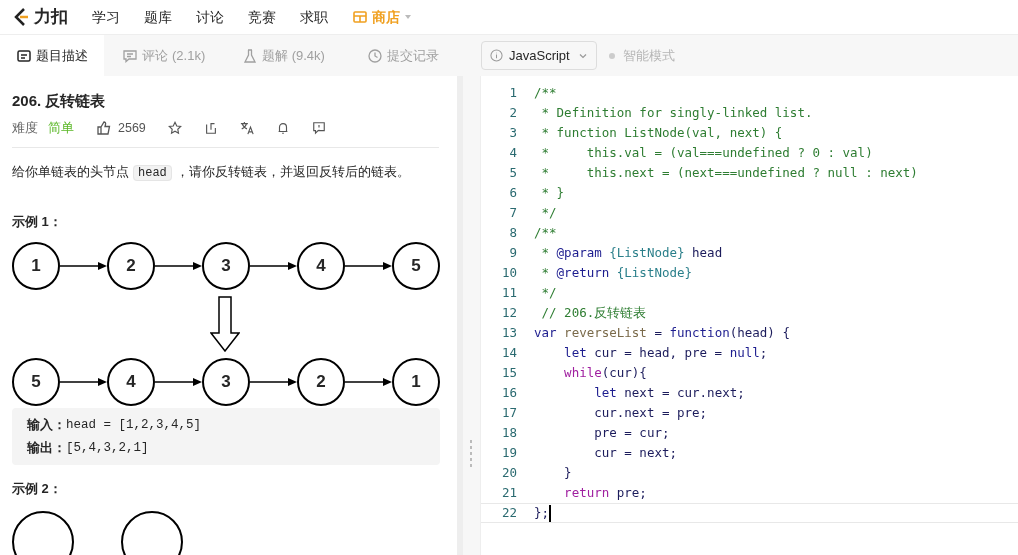  What do you see at coordinates (509, 452) in the screenshot?
I see `line-number: 19` at bounding box center [509, 452].